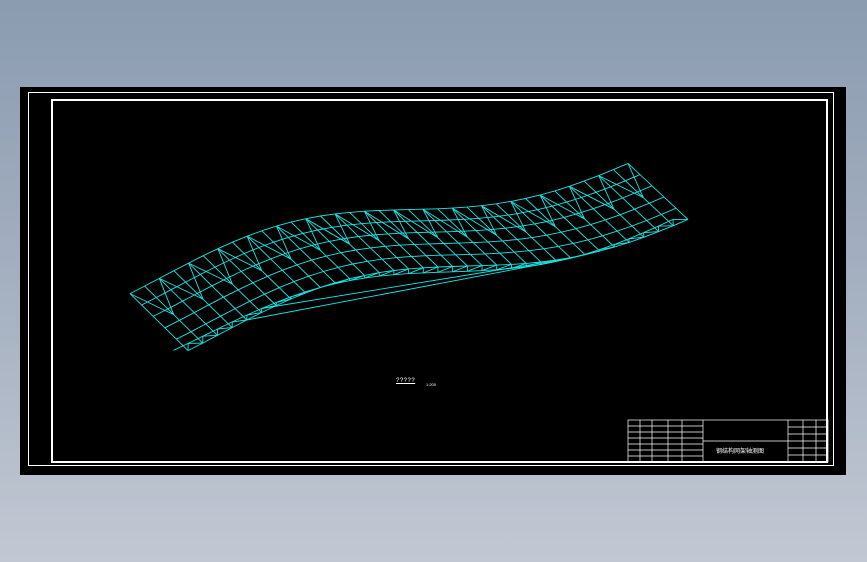 The image size is (867, 562). What do you see at coordinates (740, 452) in the screenshot?
I see `drawing-title: 钢结构网架轴测图` at bounding box center [740, 452].